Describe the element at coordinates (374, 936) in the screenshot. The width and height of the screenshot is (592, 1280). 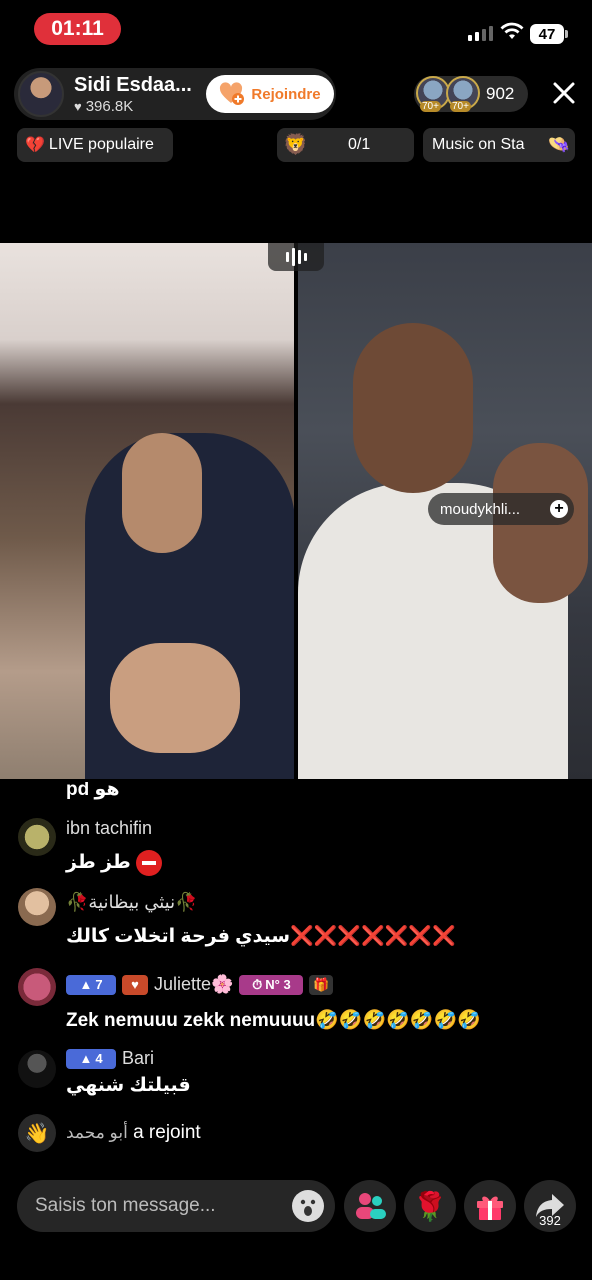
I see `red-x-marks: ❌❌❌❌❌❌❌` at that location.